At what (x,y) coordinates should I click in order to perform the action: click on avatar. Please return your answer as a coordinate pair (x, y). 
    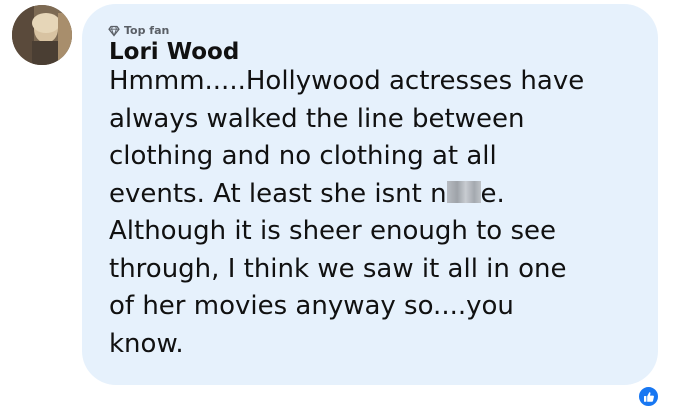
    Looking at the image, I should click on (42, 35).